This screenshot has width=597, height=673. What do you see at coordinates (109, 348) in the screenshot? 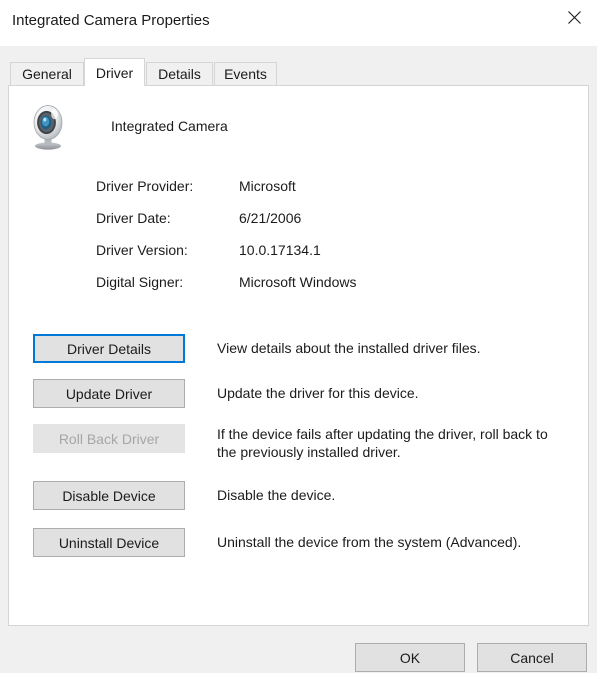
I see `driver-details-button: Driver Details` at bounding box center [109, 348].